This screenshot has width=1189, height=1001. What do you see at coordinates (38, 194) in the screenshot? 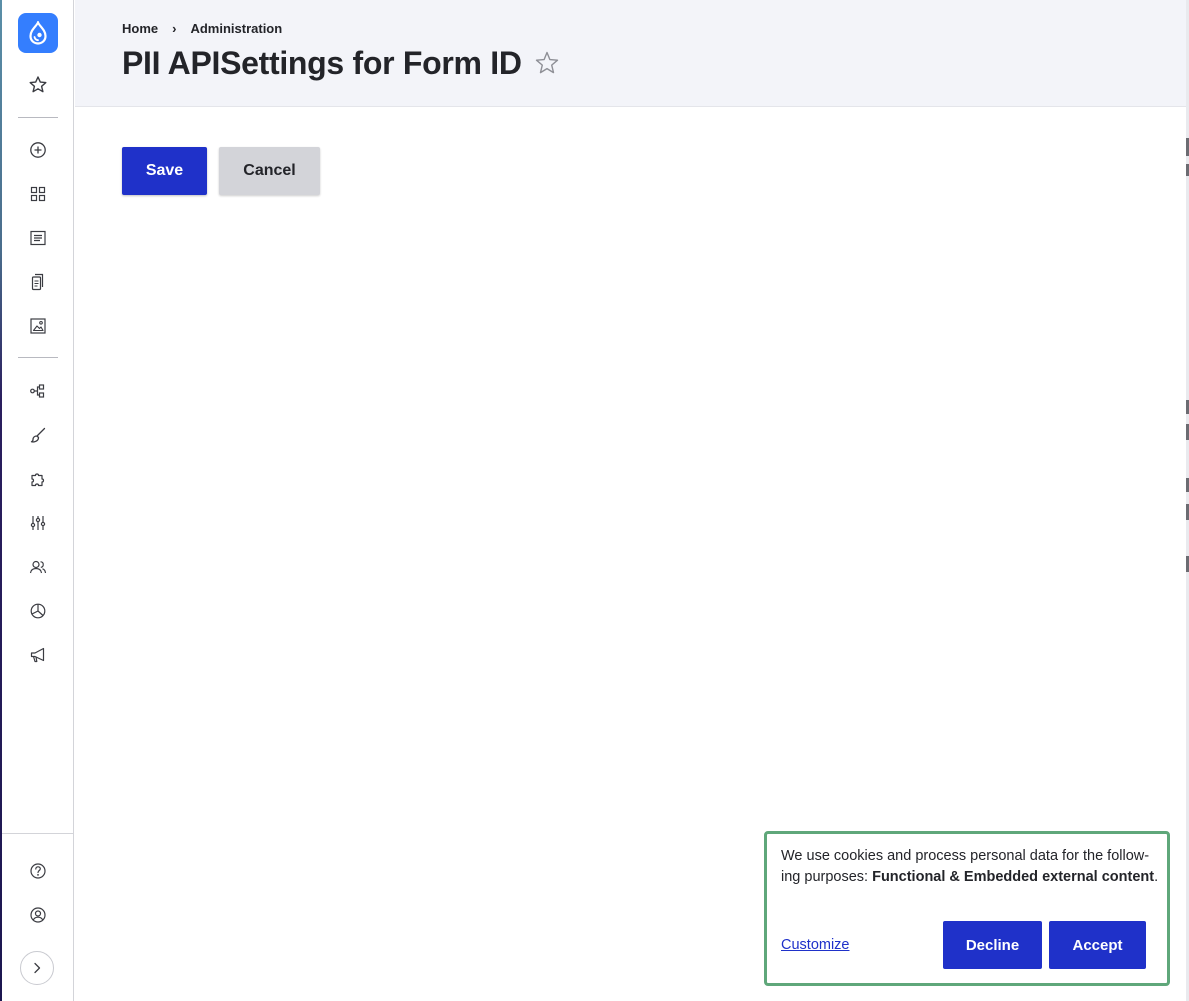
I see `grid-icon` at bounding box center [38, 194].